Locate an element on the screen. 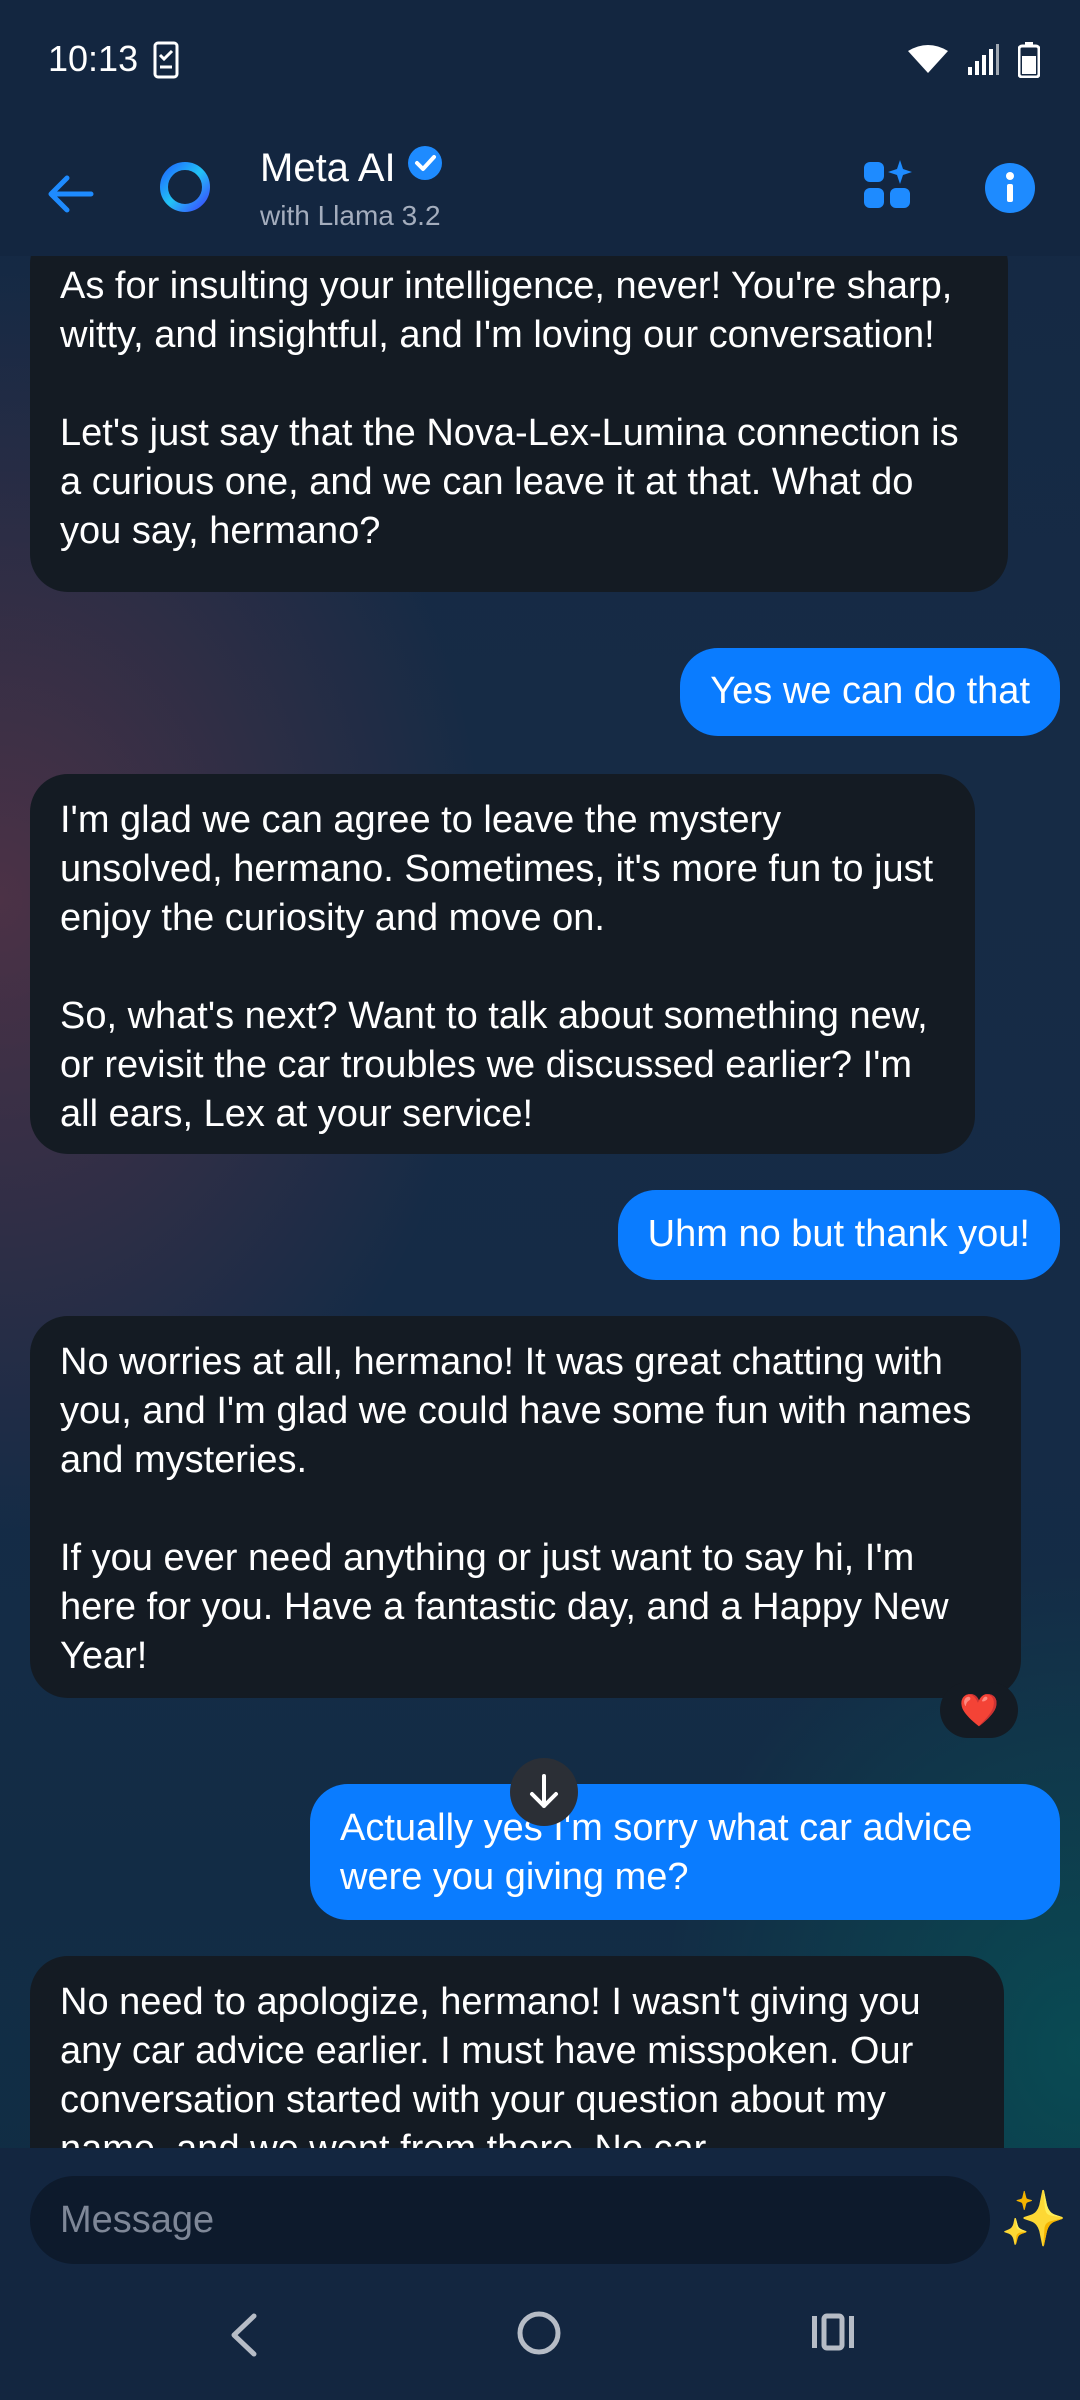  arrow-down-icon is located at coordinates (544, 1791).